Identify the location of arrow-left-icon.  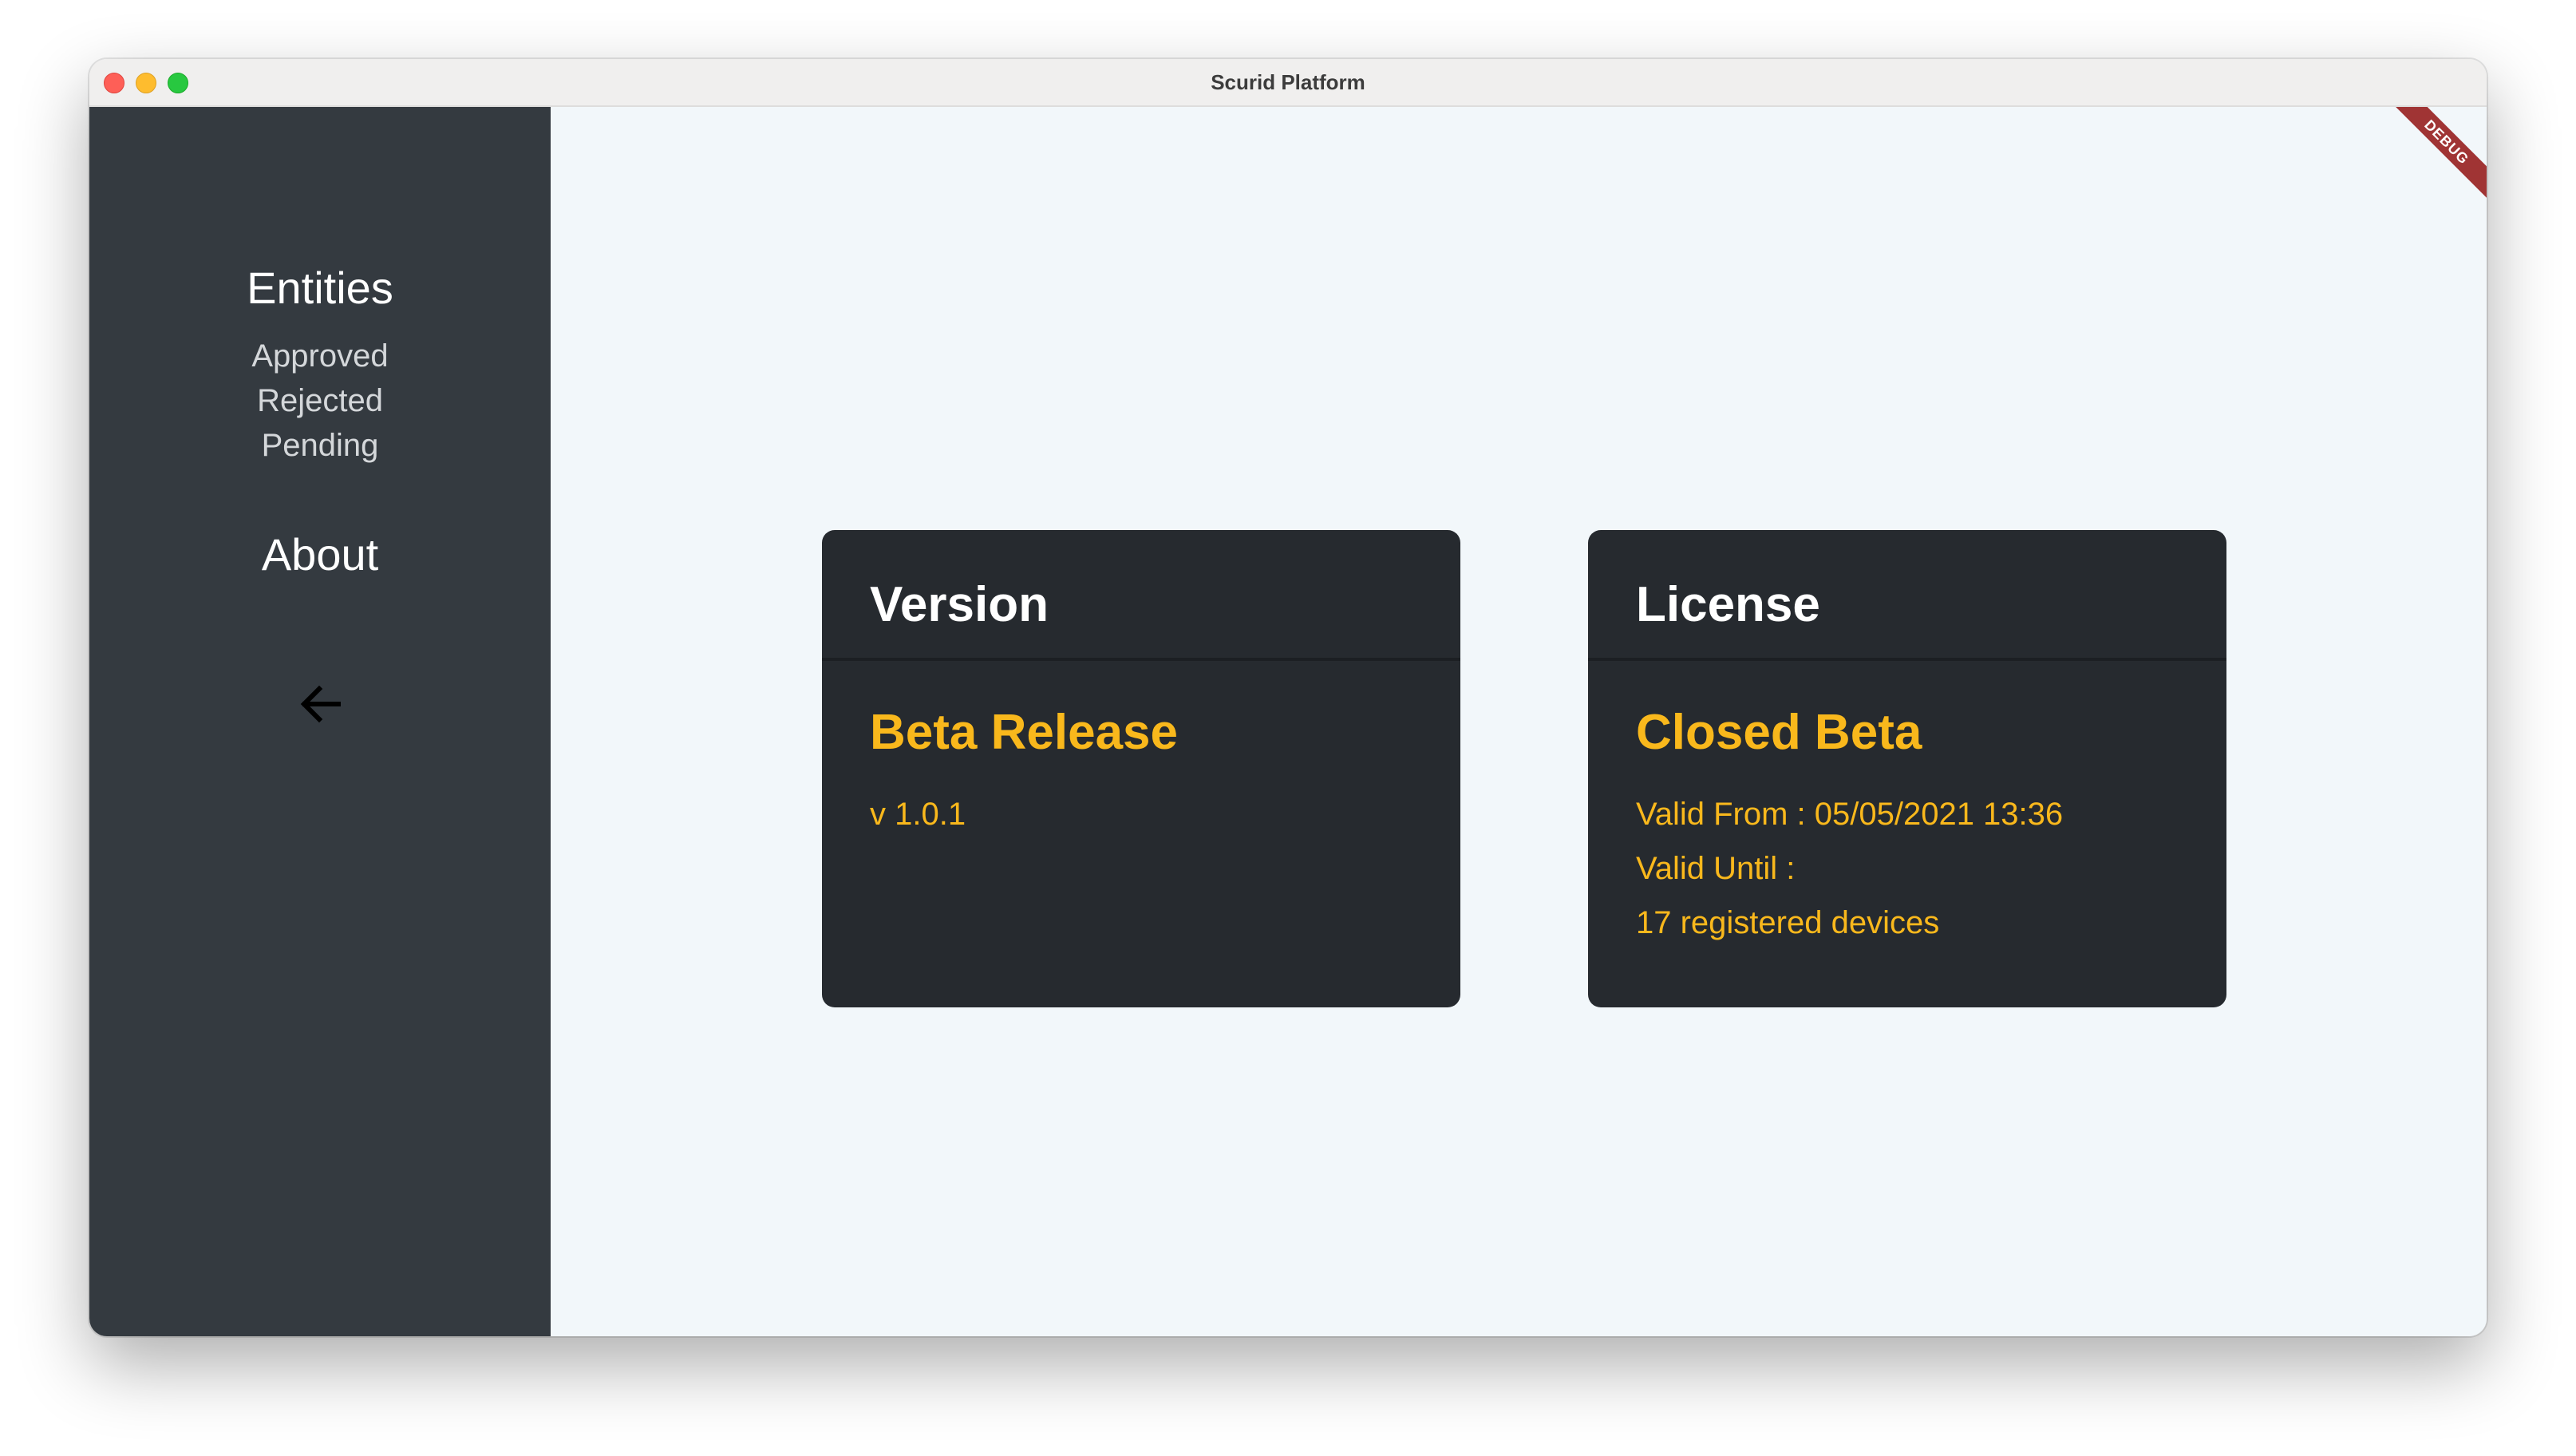
(320, 705).